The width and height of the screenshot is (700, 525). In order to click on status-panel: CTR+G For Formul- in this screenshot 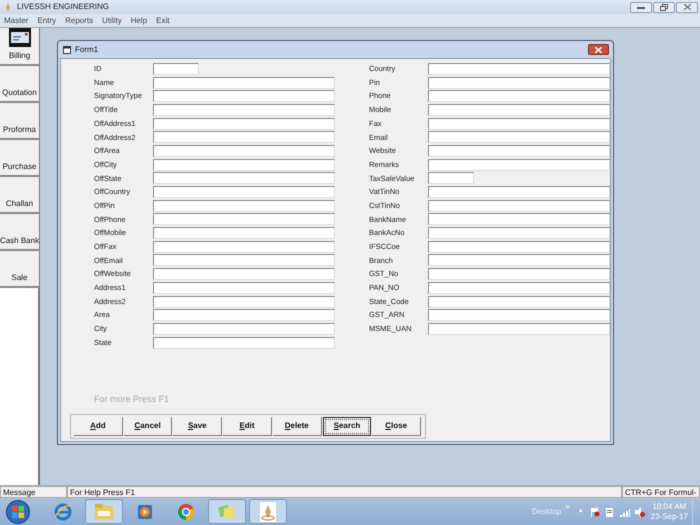, I will do `click(661, 492)`.